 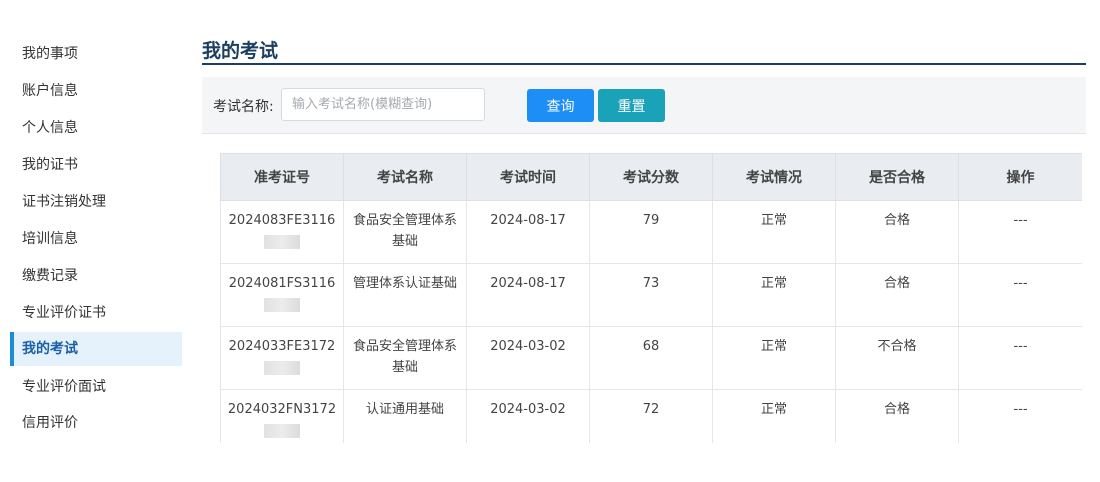 What do you see at coordinates (96, 202) in the screenshot?
I see `sidebar-item-certificate-cancellation: 证书注销处理` at bounding box center [96, 202].